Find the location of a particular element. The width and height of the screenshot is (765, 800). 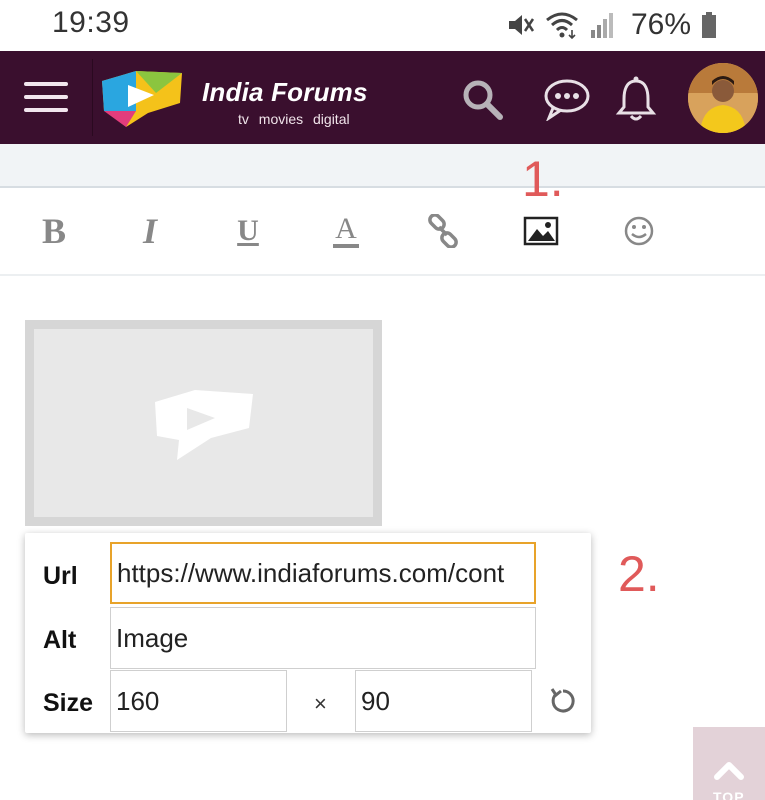

logo-placeholder-icon is located at coordinates (203, 425).